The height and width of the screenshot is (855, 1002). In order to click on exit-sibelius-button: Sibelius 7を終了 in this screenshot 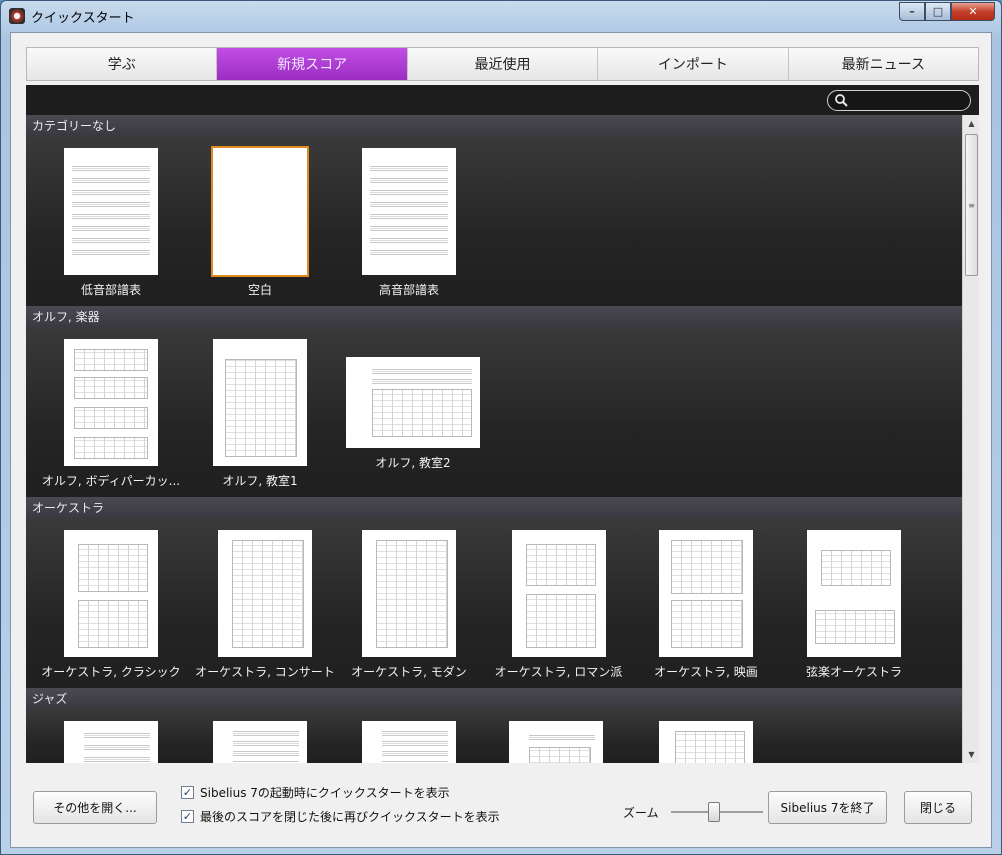, I will do `click(827, 807)`.